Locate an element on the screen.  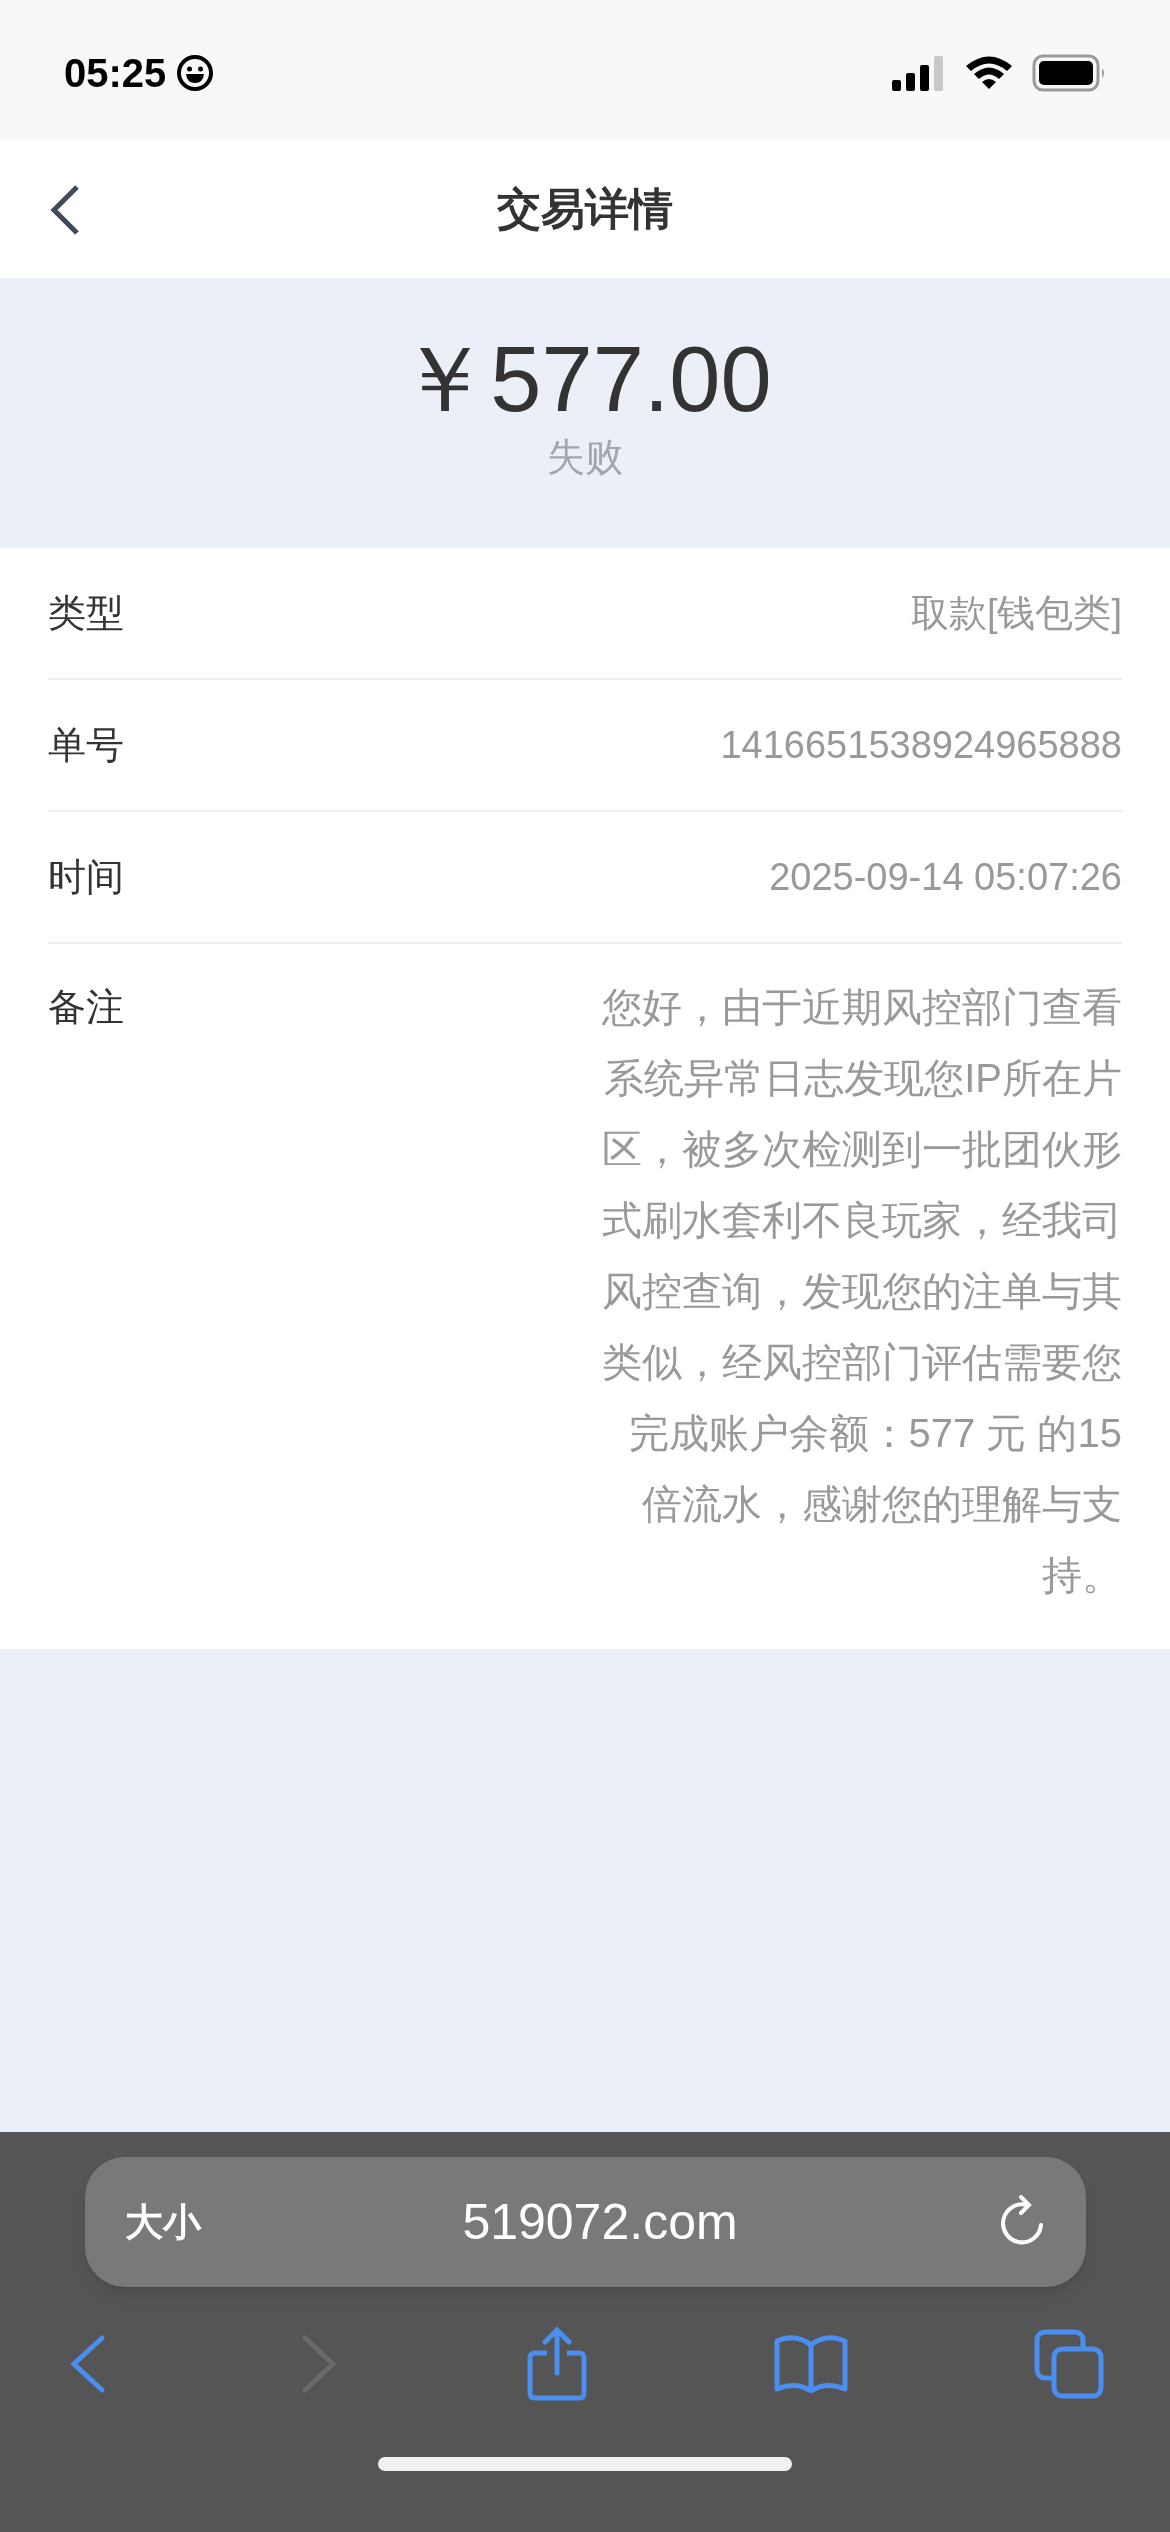
detail-value: 取款[钱包类] is located at coordinates (1016, 613).